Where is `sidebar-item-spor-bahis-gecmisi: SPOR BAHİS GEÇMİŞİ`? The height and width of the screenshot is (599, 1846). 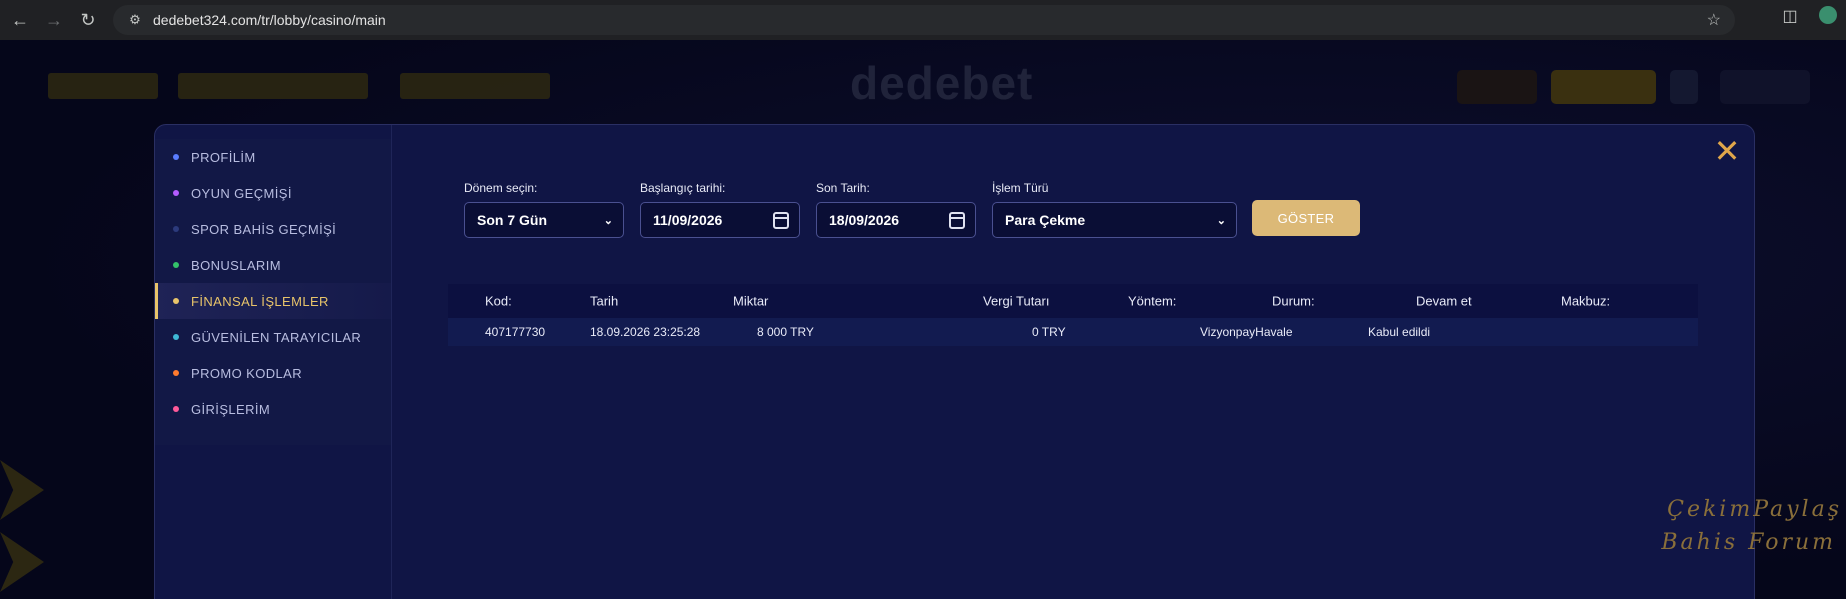 sidebar-item-spor-bahis-gecmisi: SPOR BAHİS GEÇMİŞİ is located at coordinates (273, 229).